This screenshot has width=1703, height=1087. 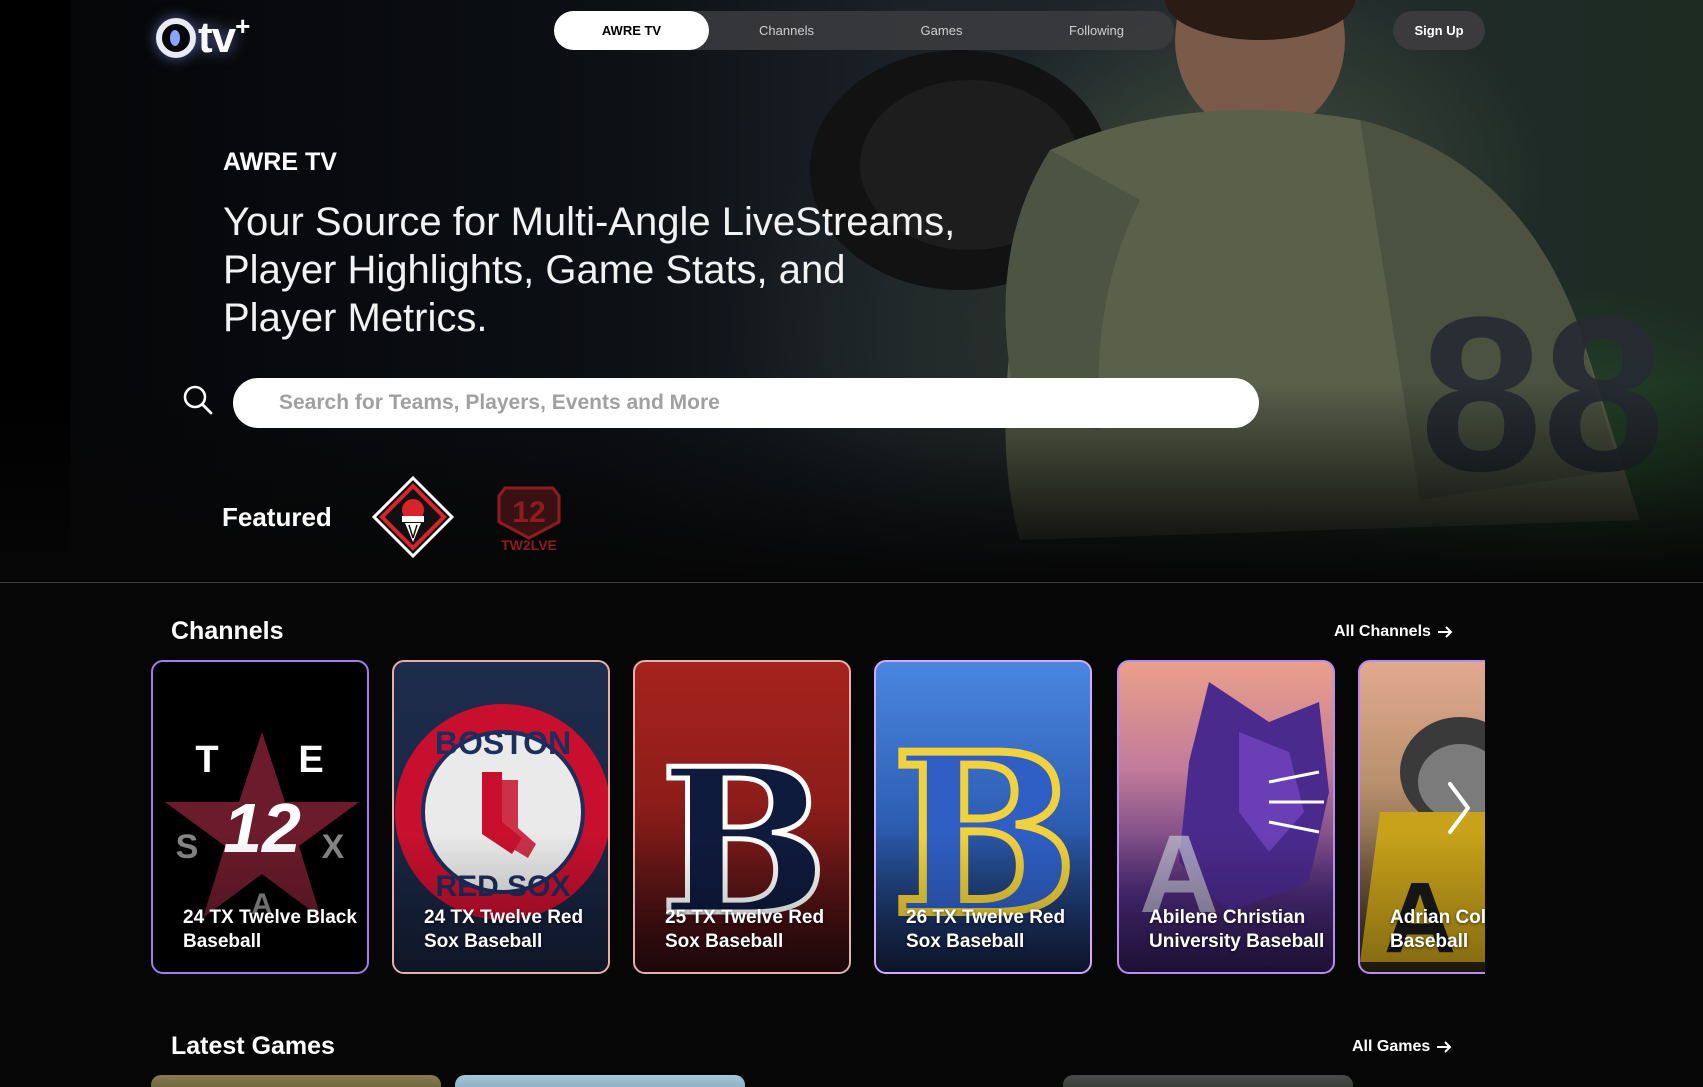 I want to click on brand-logo: tv +, so click(x=216, y=36).